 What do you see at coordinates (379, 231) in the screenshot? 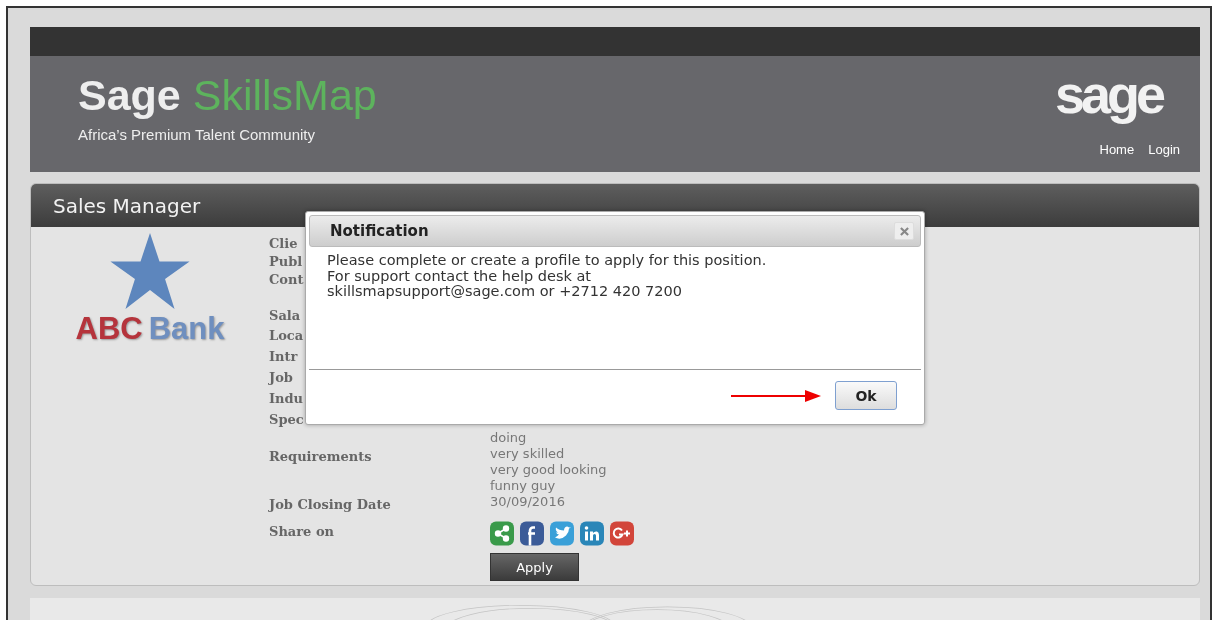
I see `dialog-title: Notification` at bounding box center [379, 231].